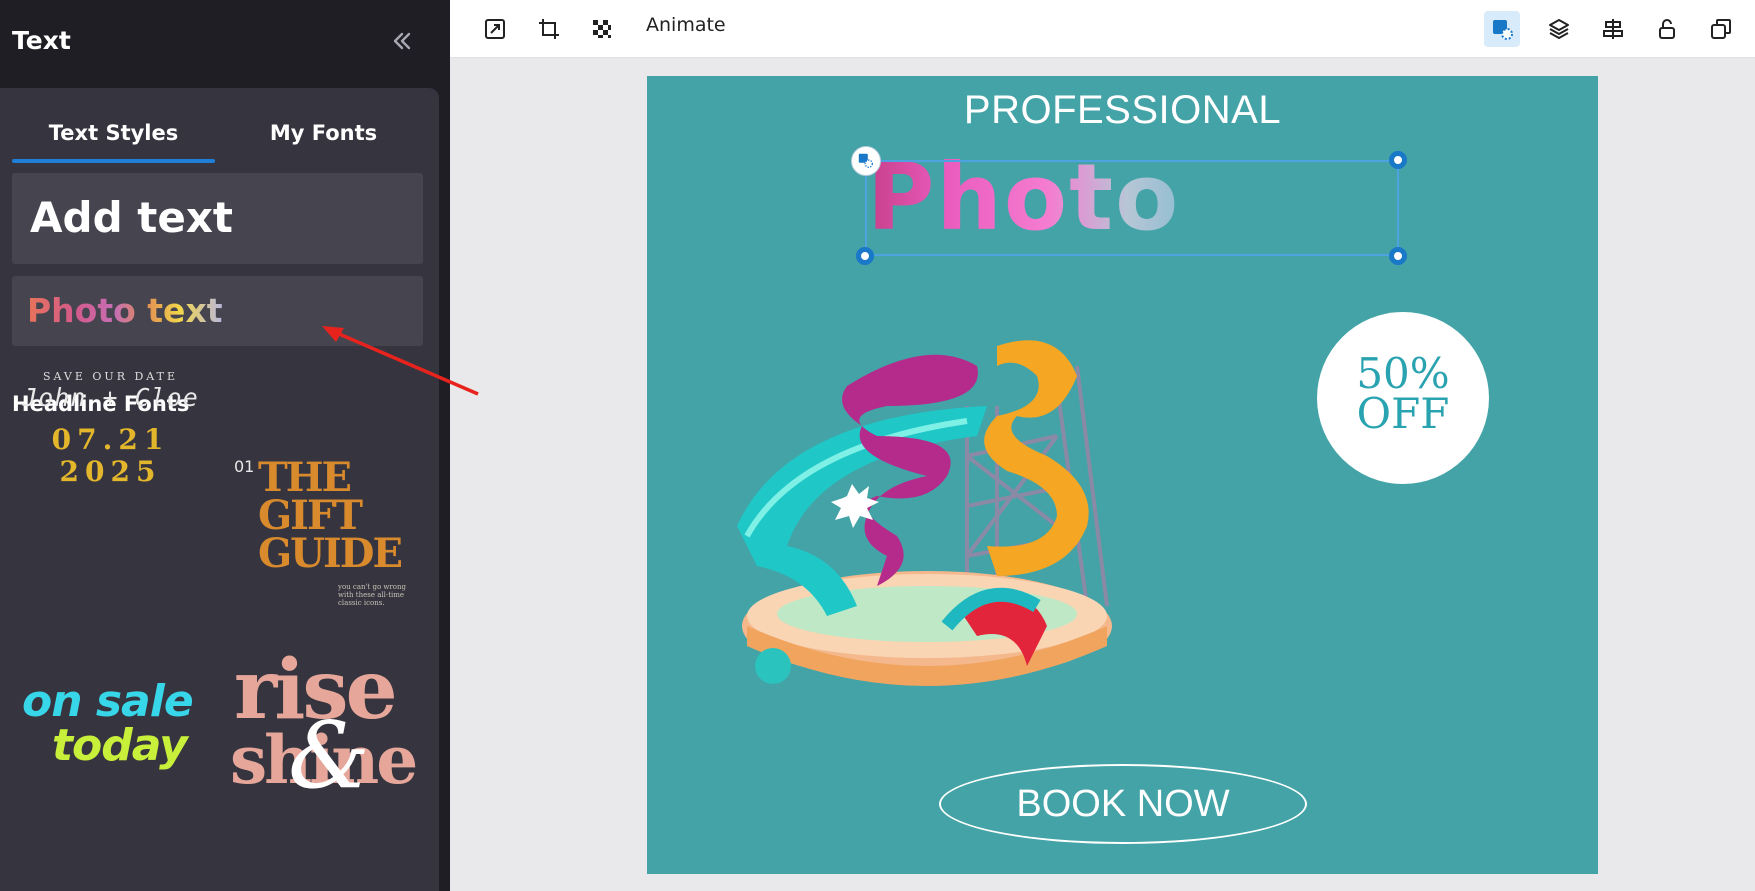 The height and width of the screenshot is (891, 1755). What do you see at coordinates (108, 701) in the screenshot?
I see `tile-on-sale-text: on sale` at bounding box center [108, 701].